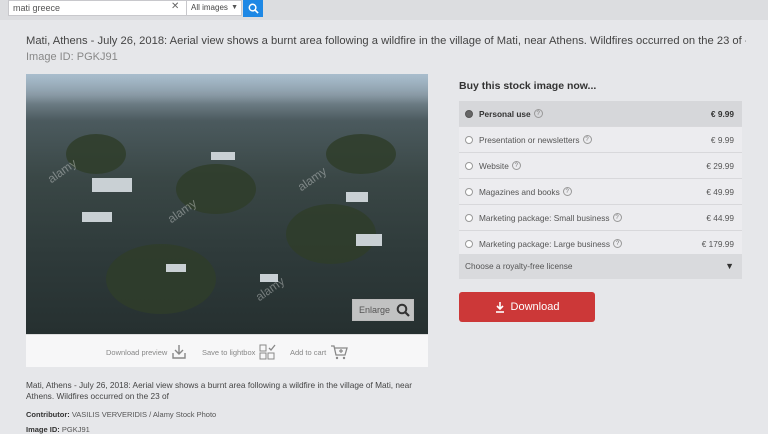 The height and width of the screenshot is (434, 768). I want to click on magnifier-icon, so click(403, 310).